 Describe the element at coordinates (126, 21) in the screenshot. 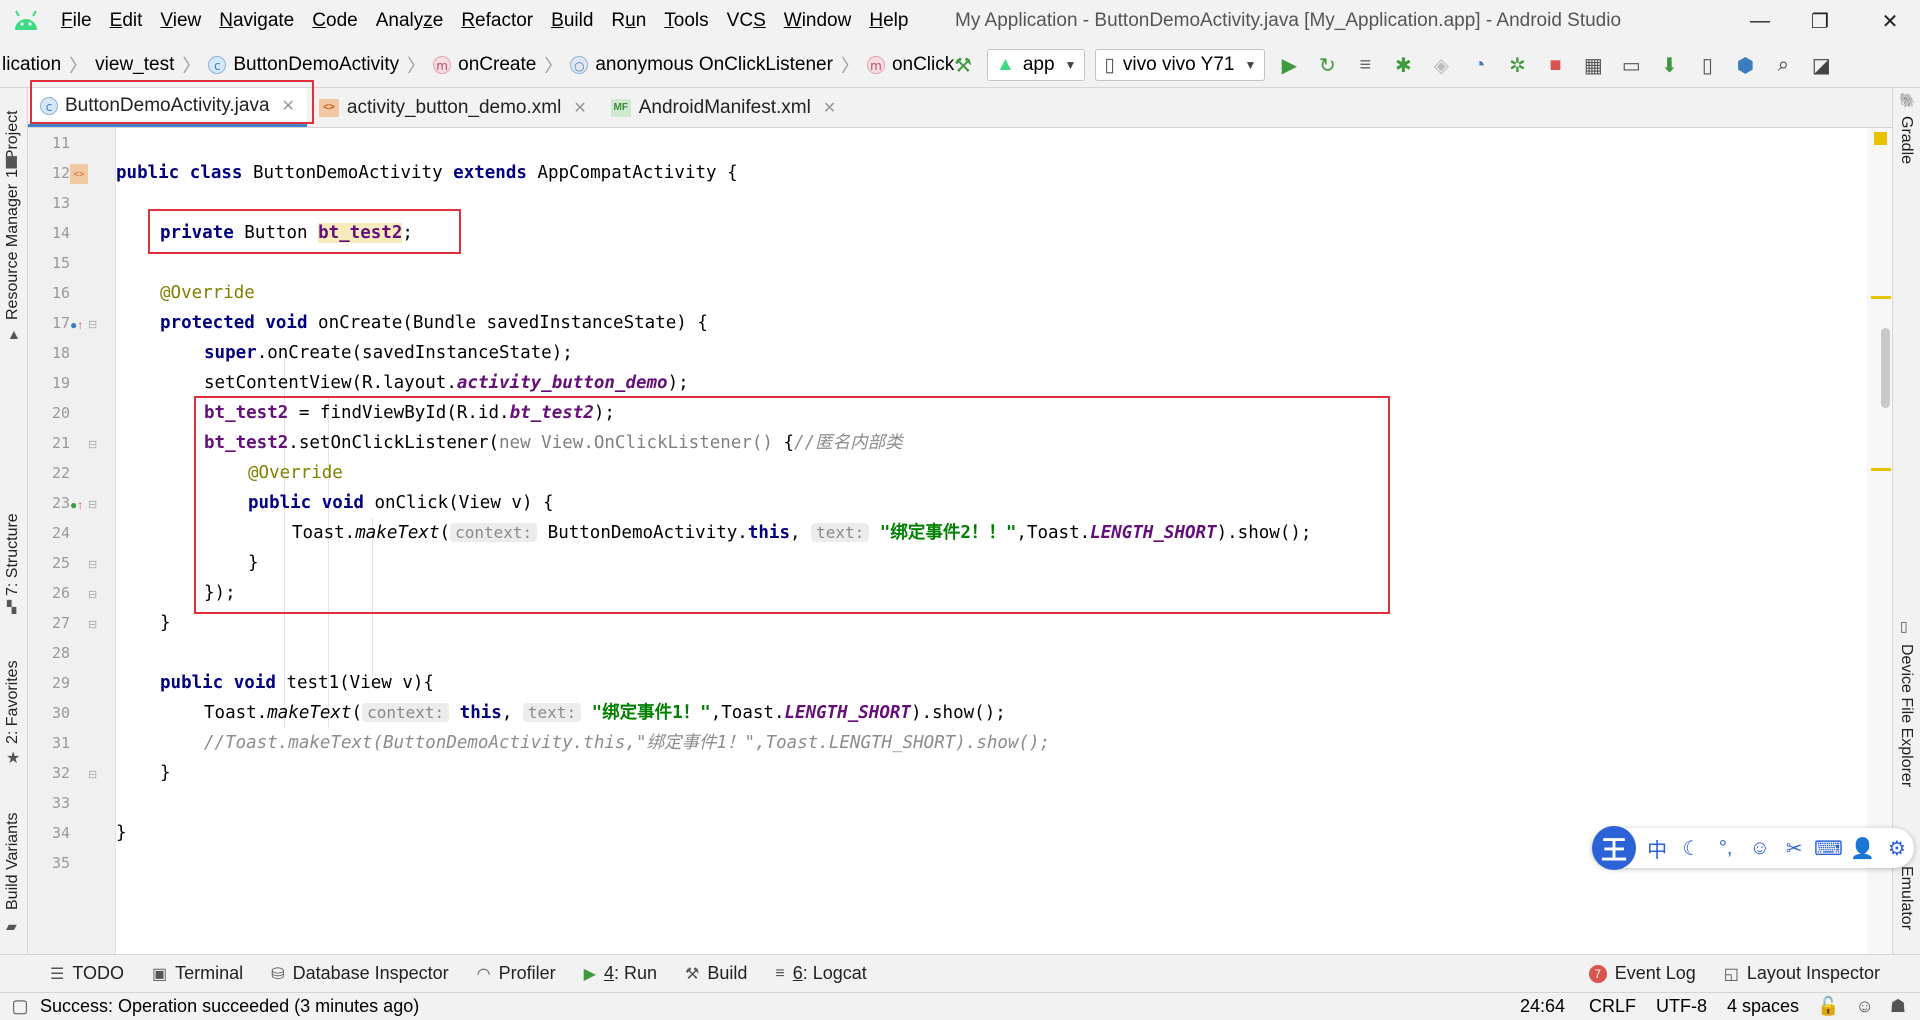

I see `menu-edit: Edit` at that location.